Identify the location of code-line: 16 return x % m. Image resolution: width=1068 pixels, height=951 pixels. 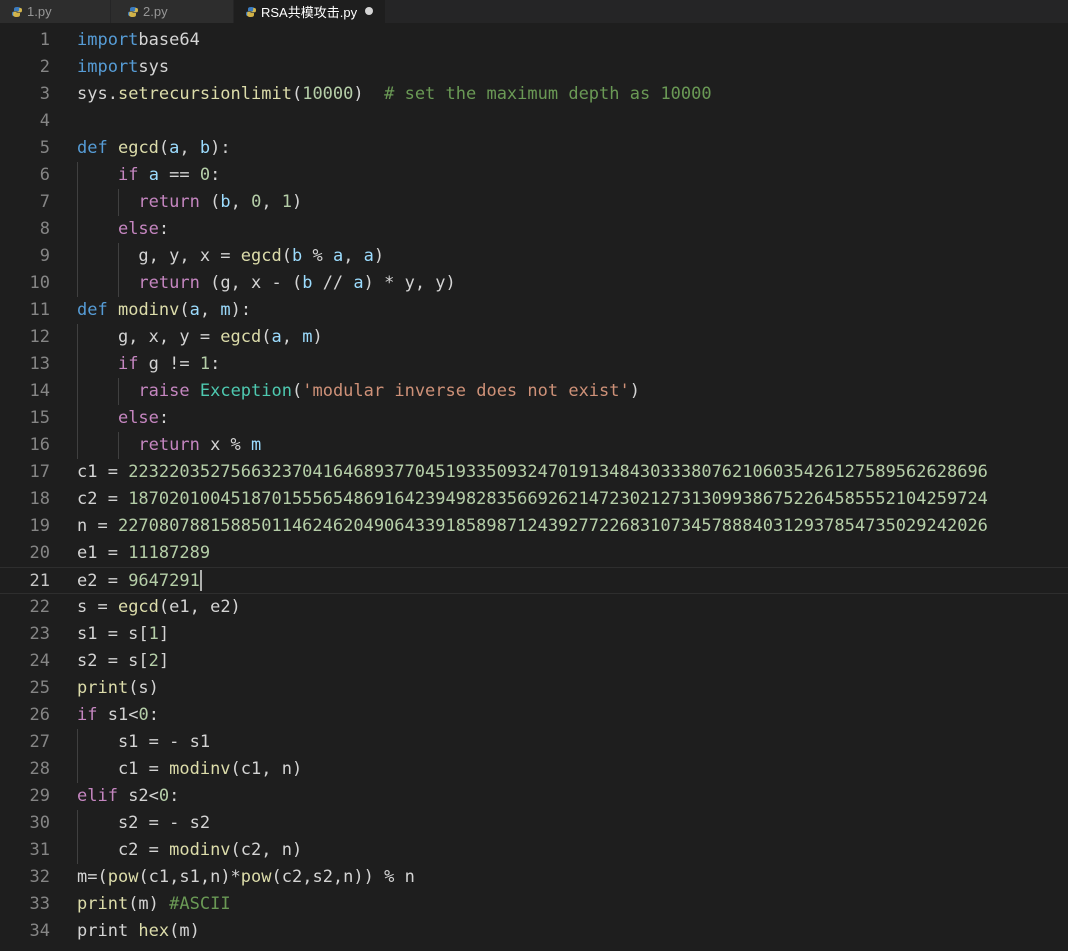
(534, 445).